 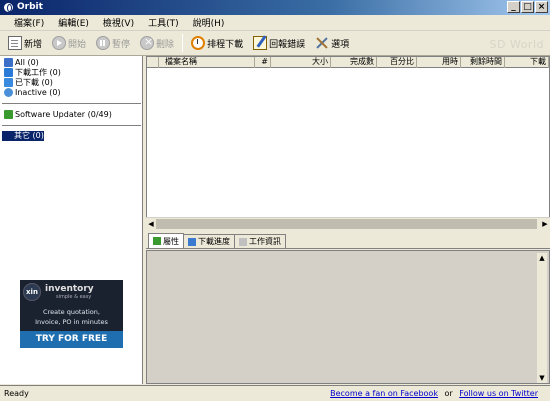 I want to click on ad-logo: xin, so click(x=32, y=292).